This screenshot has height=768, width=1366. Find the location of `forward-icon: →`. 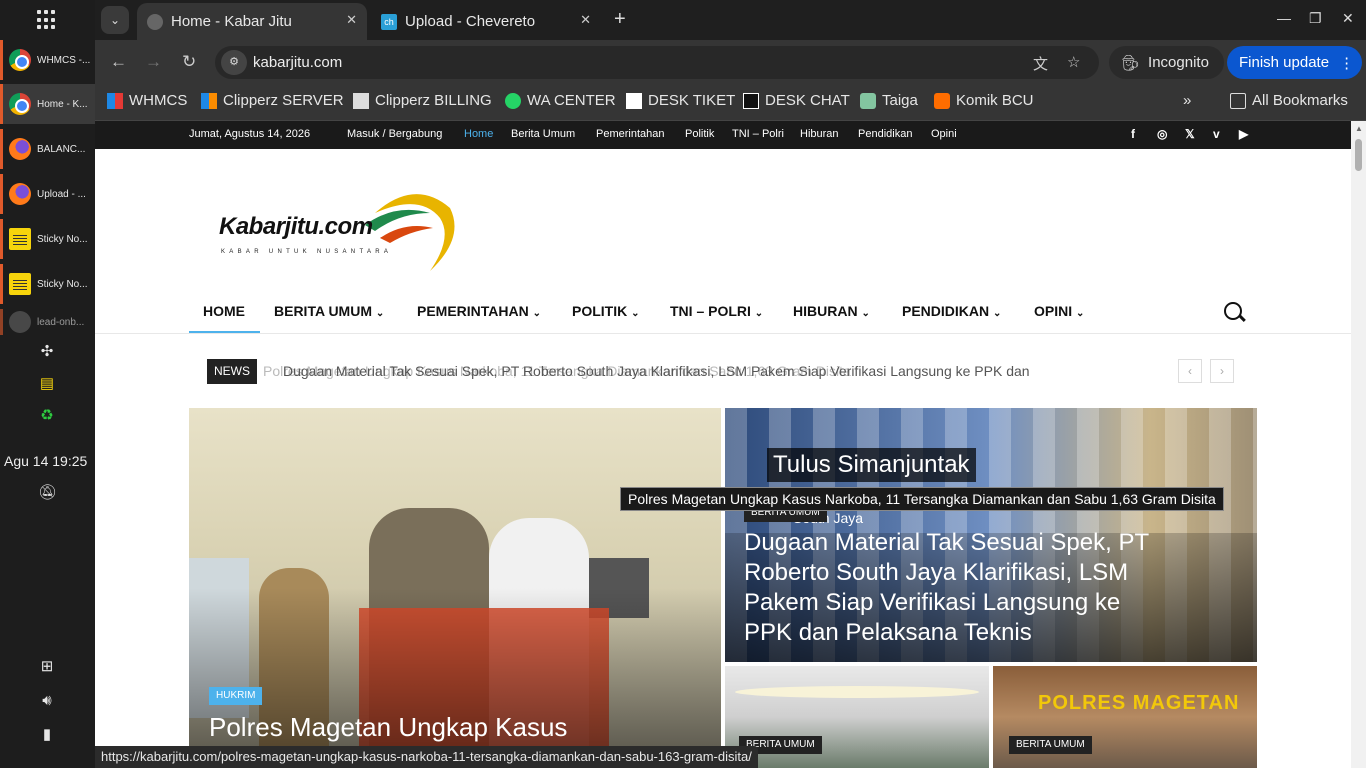

forward-icon: → is located at coordinates (153, 62).